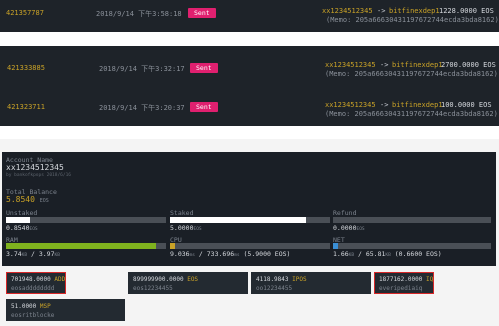 The height and width of the screenshot is (326, 499). I want to click on transaction-time: 2018/9/14 下午3:58:18, so click(139, 14).